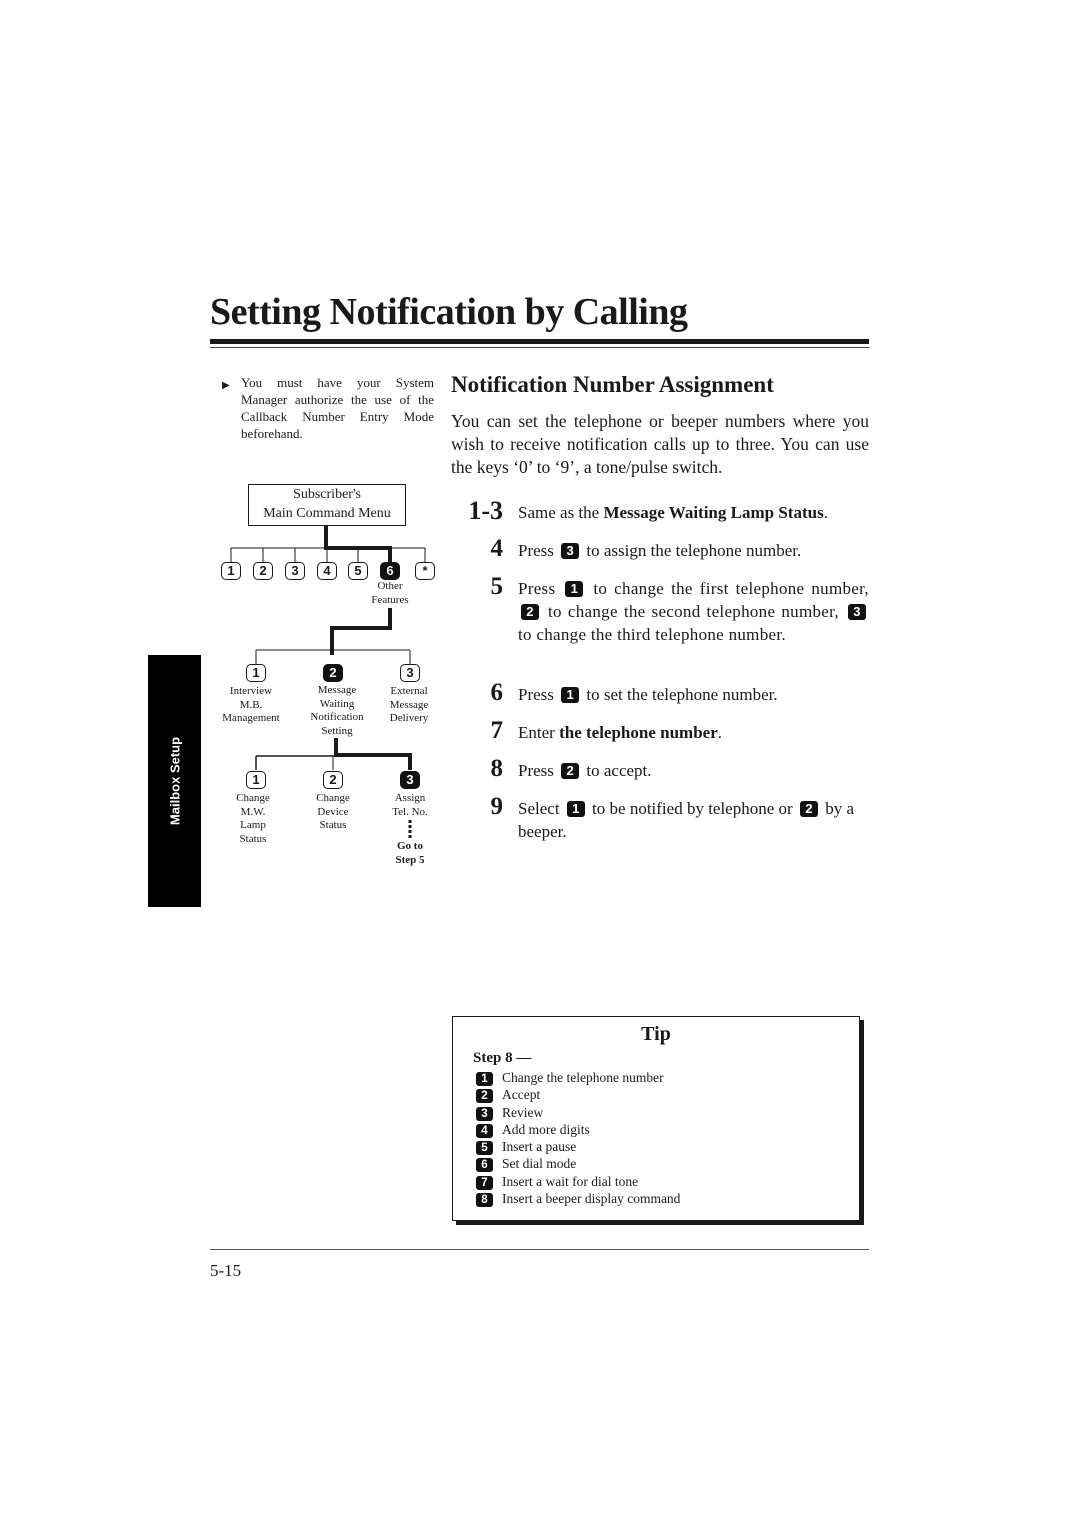  Describe the element at coordinates (263, 571) in the screenshot. I see `key-2: 2` at that location.